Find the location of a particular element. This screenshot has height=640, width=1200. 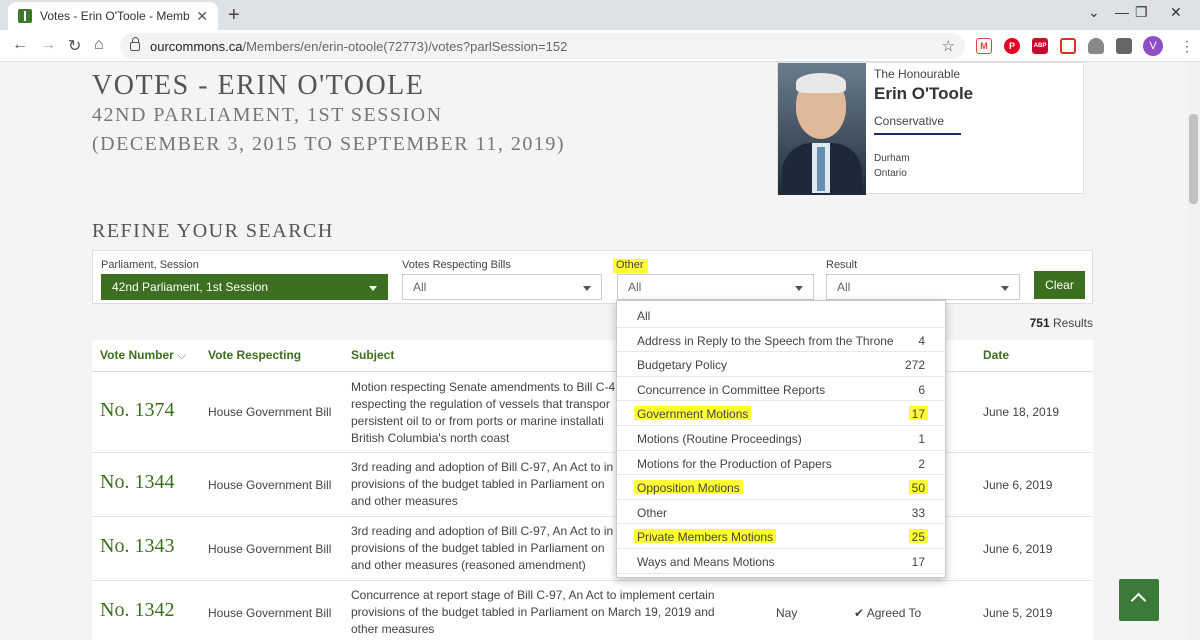

pinterest-icon: P is located at coordinates (1012, 46).